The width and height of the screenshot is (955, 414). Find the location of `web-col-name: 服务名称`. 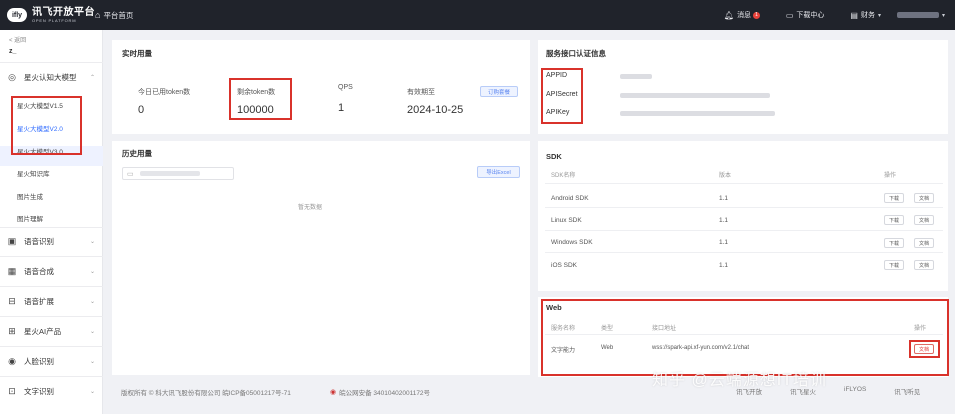

web-col-name: 服务名称 is located at coordinates (563, 329).